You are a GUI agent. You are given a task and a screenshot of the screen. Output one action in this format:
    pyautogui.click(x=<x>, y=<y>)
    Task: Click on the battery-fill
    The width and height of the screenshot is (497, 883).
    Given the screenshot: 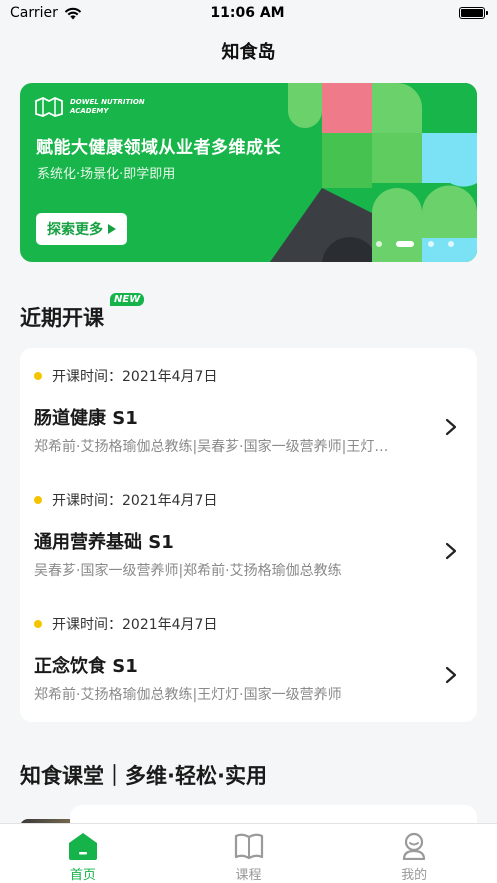 What is the action you would take?
    pyautogui.click(x=472, y=13)
    